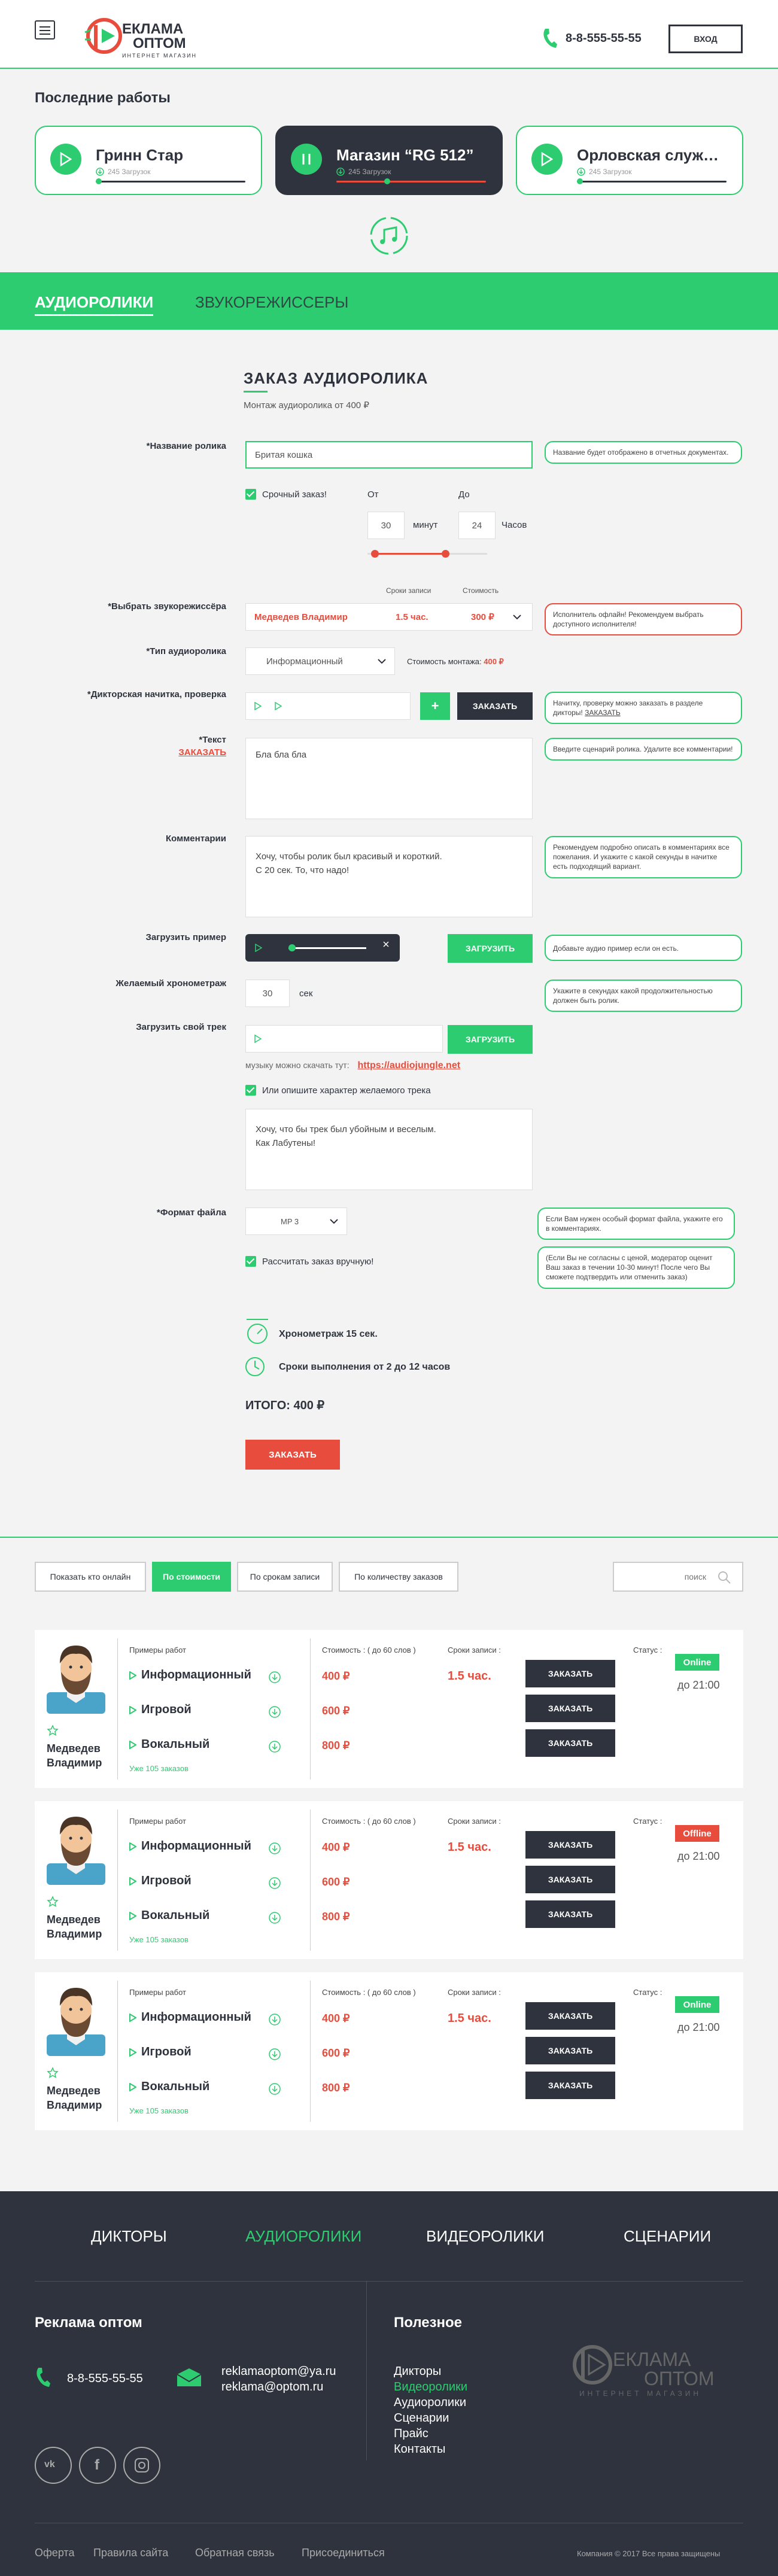 This screenshot has width=778, height=2576. I want to click on recent-work-card: Орловская служ… 245 Загрузок, so click(630, 160).